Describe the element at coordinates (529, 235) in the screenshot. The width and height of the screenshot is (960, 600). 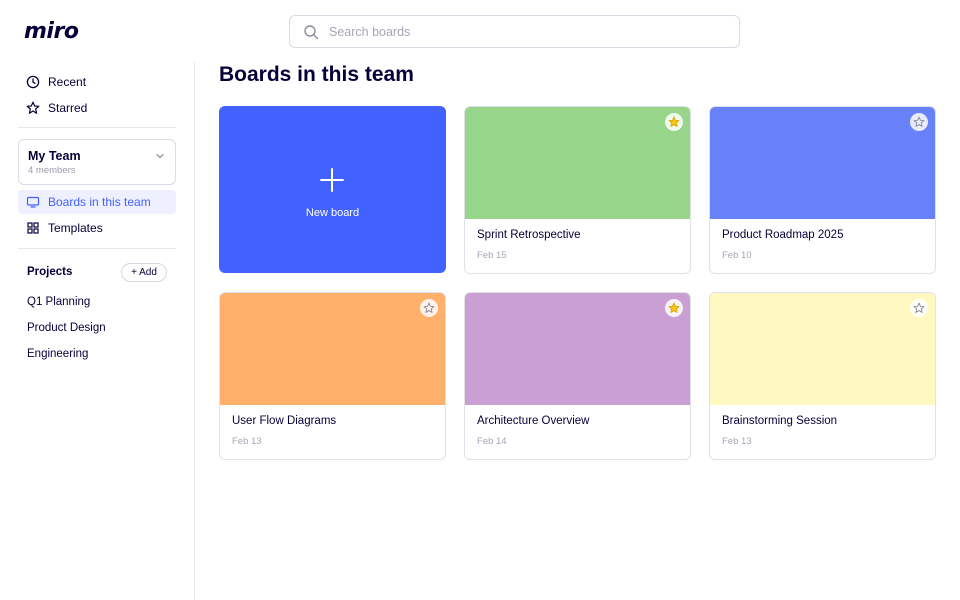
I see `board-name: Sprint Retrospective` at that location.